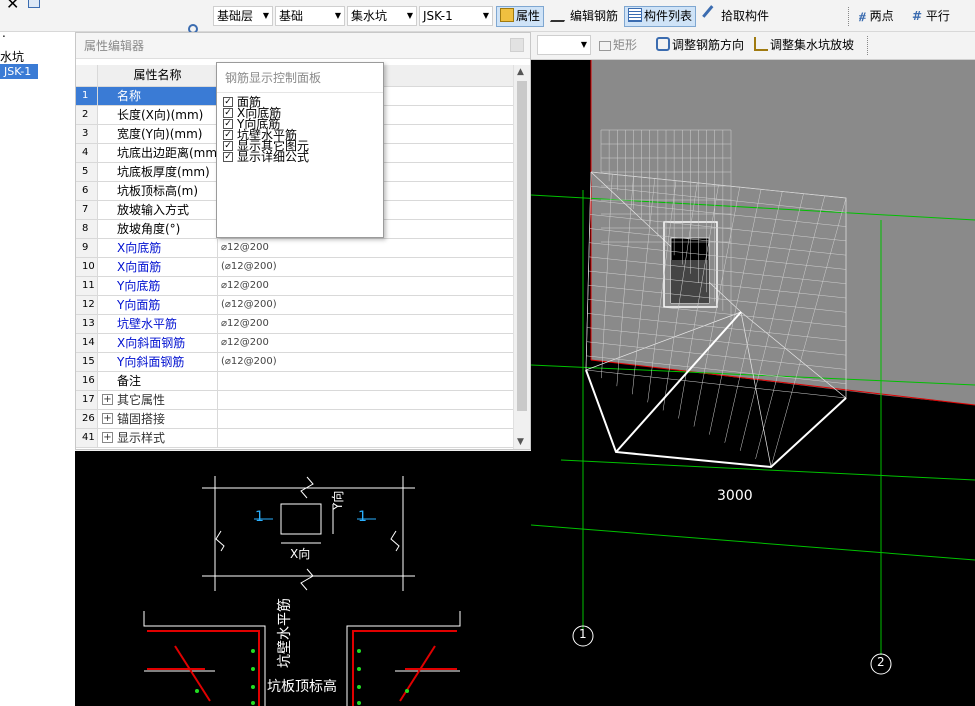 The height and width of the screenshot is (706, 975). I want to click on category-select: 基础 ▼, so click(310, 16).